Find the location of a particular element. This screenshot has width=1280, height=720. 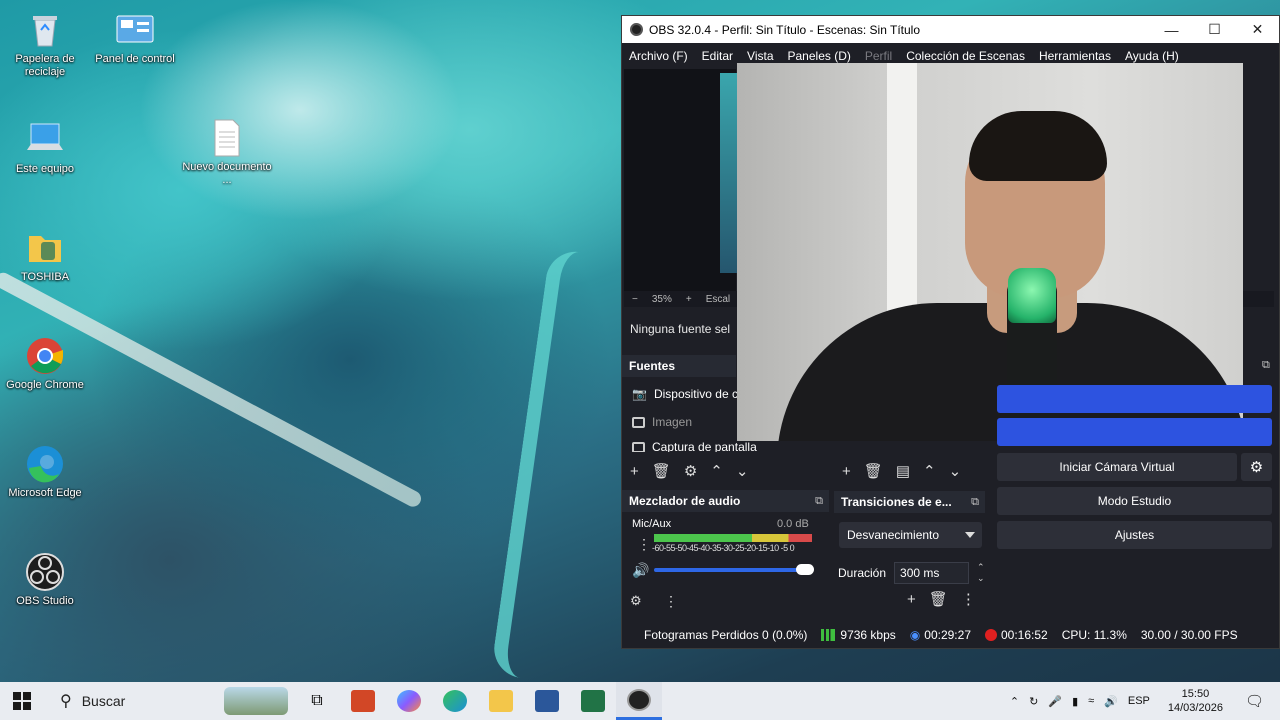

microphone-light is located at coordinates (1032, 295).